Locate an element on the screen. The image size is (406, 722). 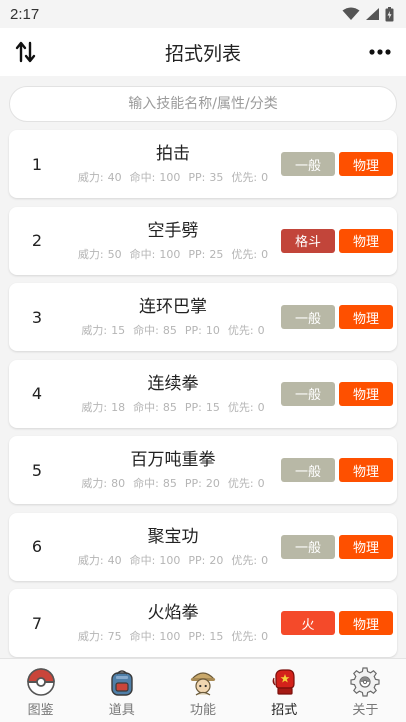
gear-icon is located at coordinates (365, 682).